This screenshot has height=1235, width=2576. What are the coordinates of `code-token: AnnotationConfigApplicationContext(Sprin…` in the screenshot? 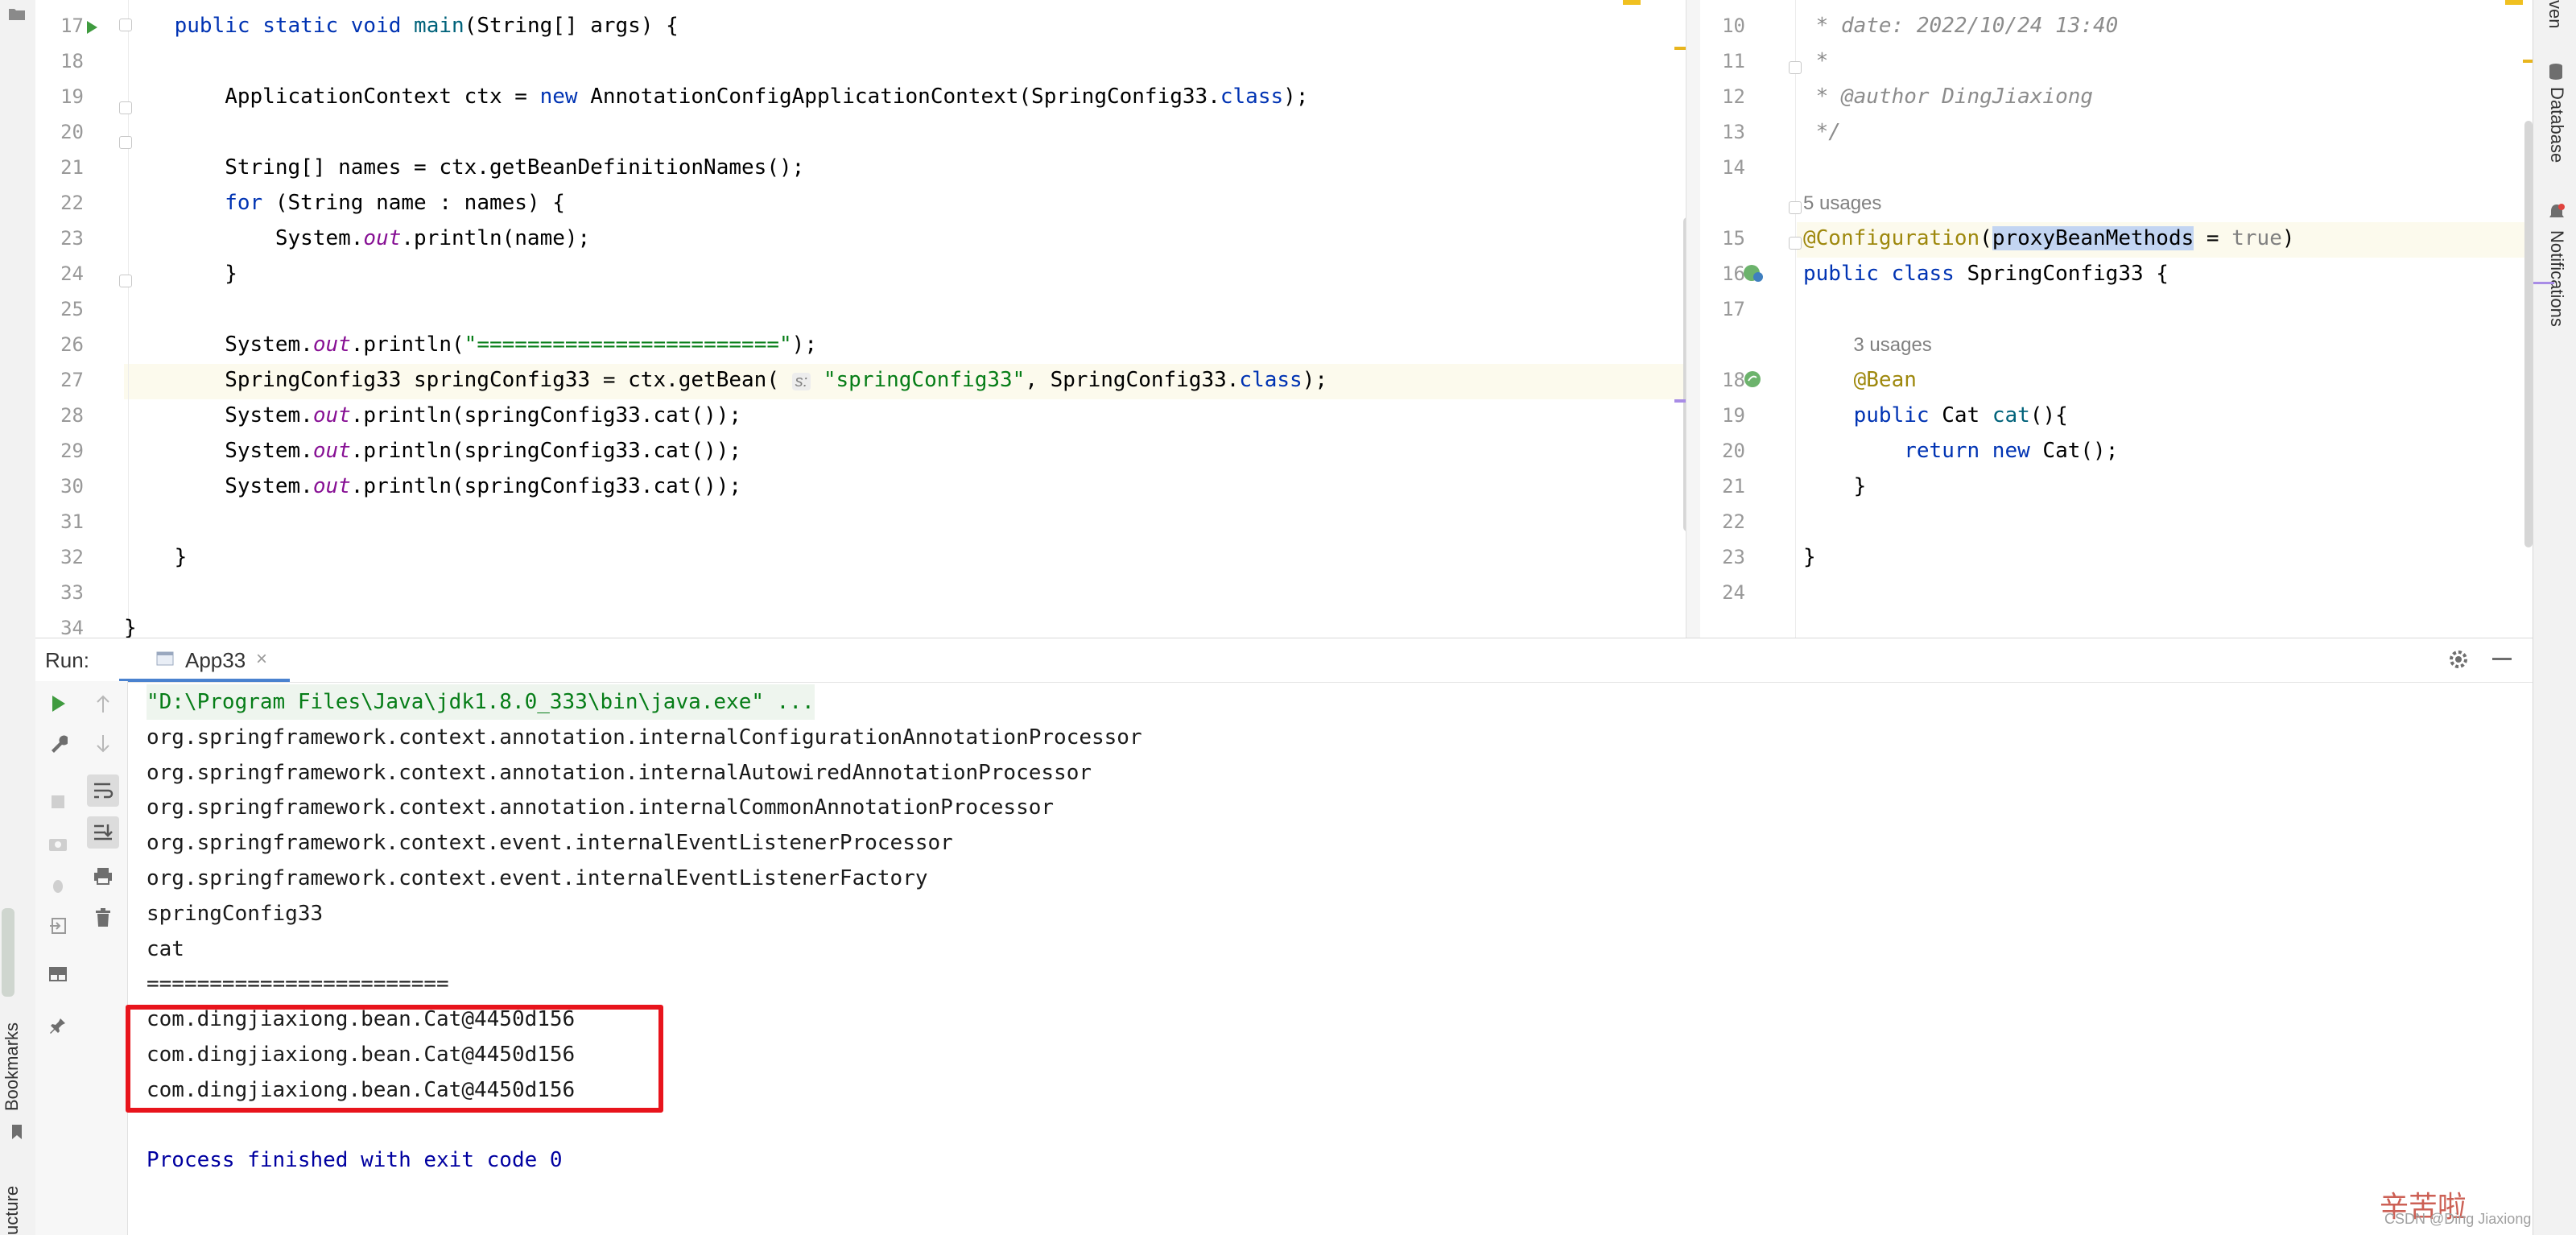 It's located at (905, 97).